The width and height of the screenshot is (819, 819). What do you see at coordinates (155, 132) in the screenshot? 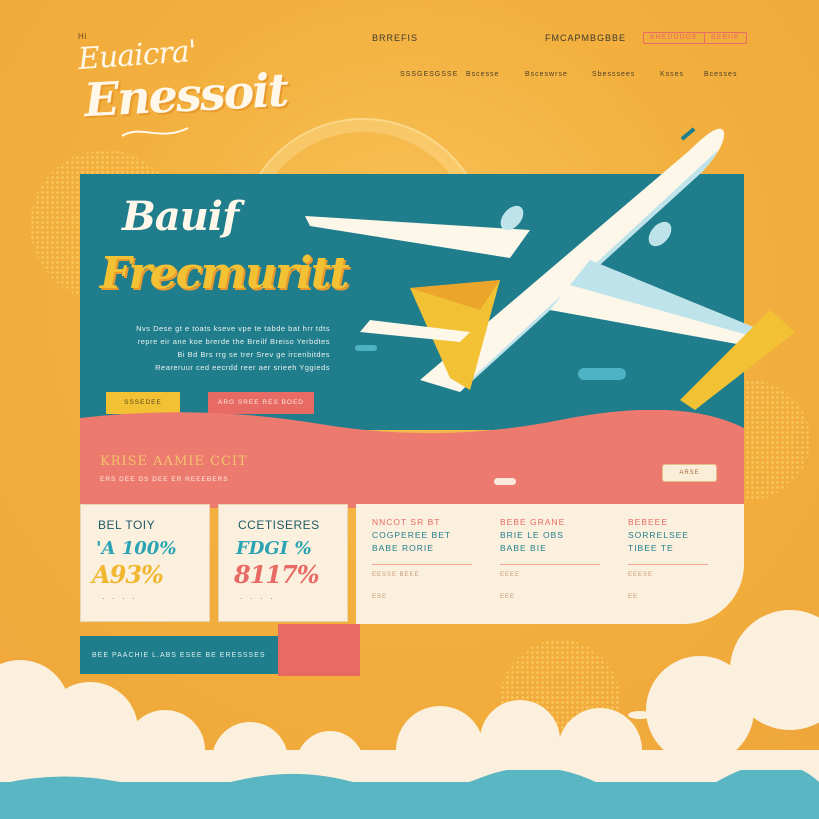
I see `brand-swash-icon` at bounding box center [155, 132].